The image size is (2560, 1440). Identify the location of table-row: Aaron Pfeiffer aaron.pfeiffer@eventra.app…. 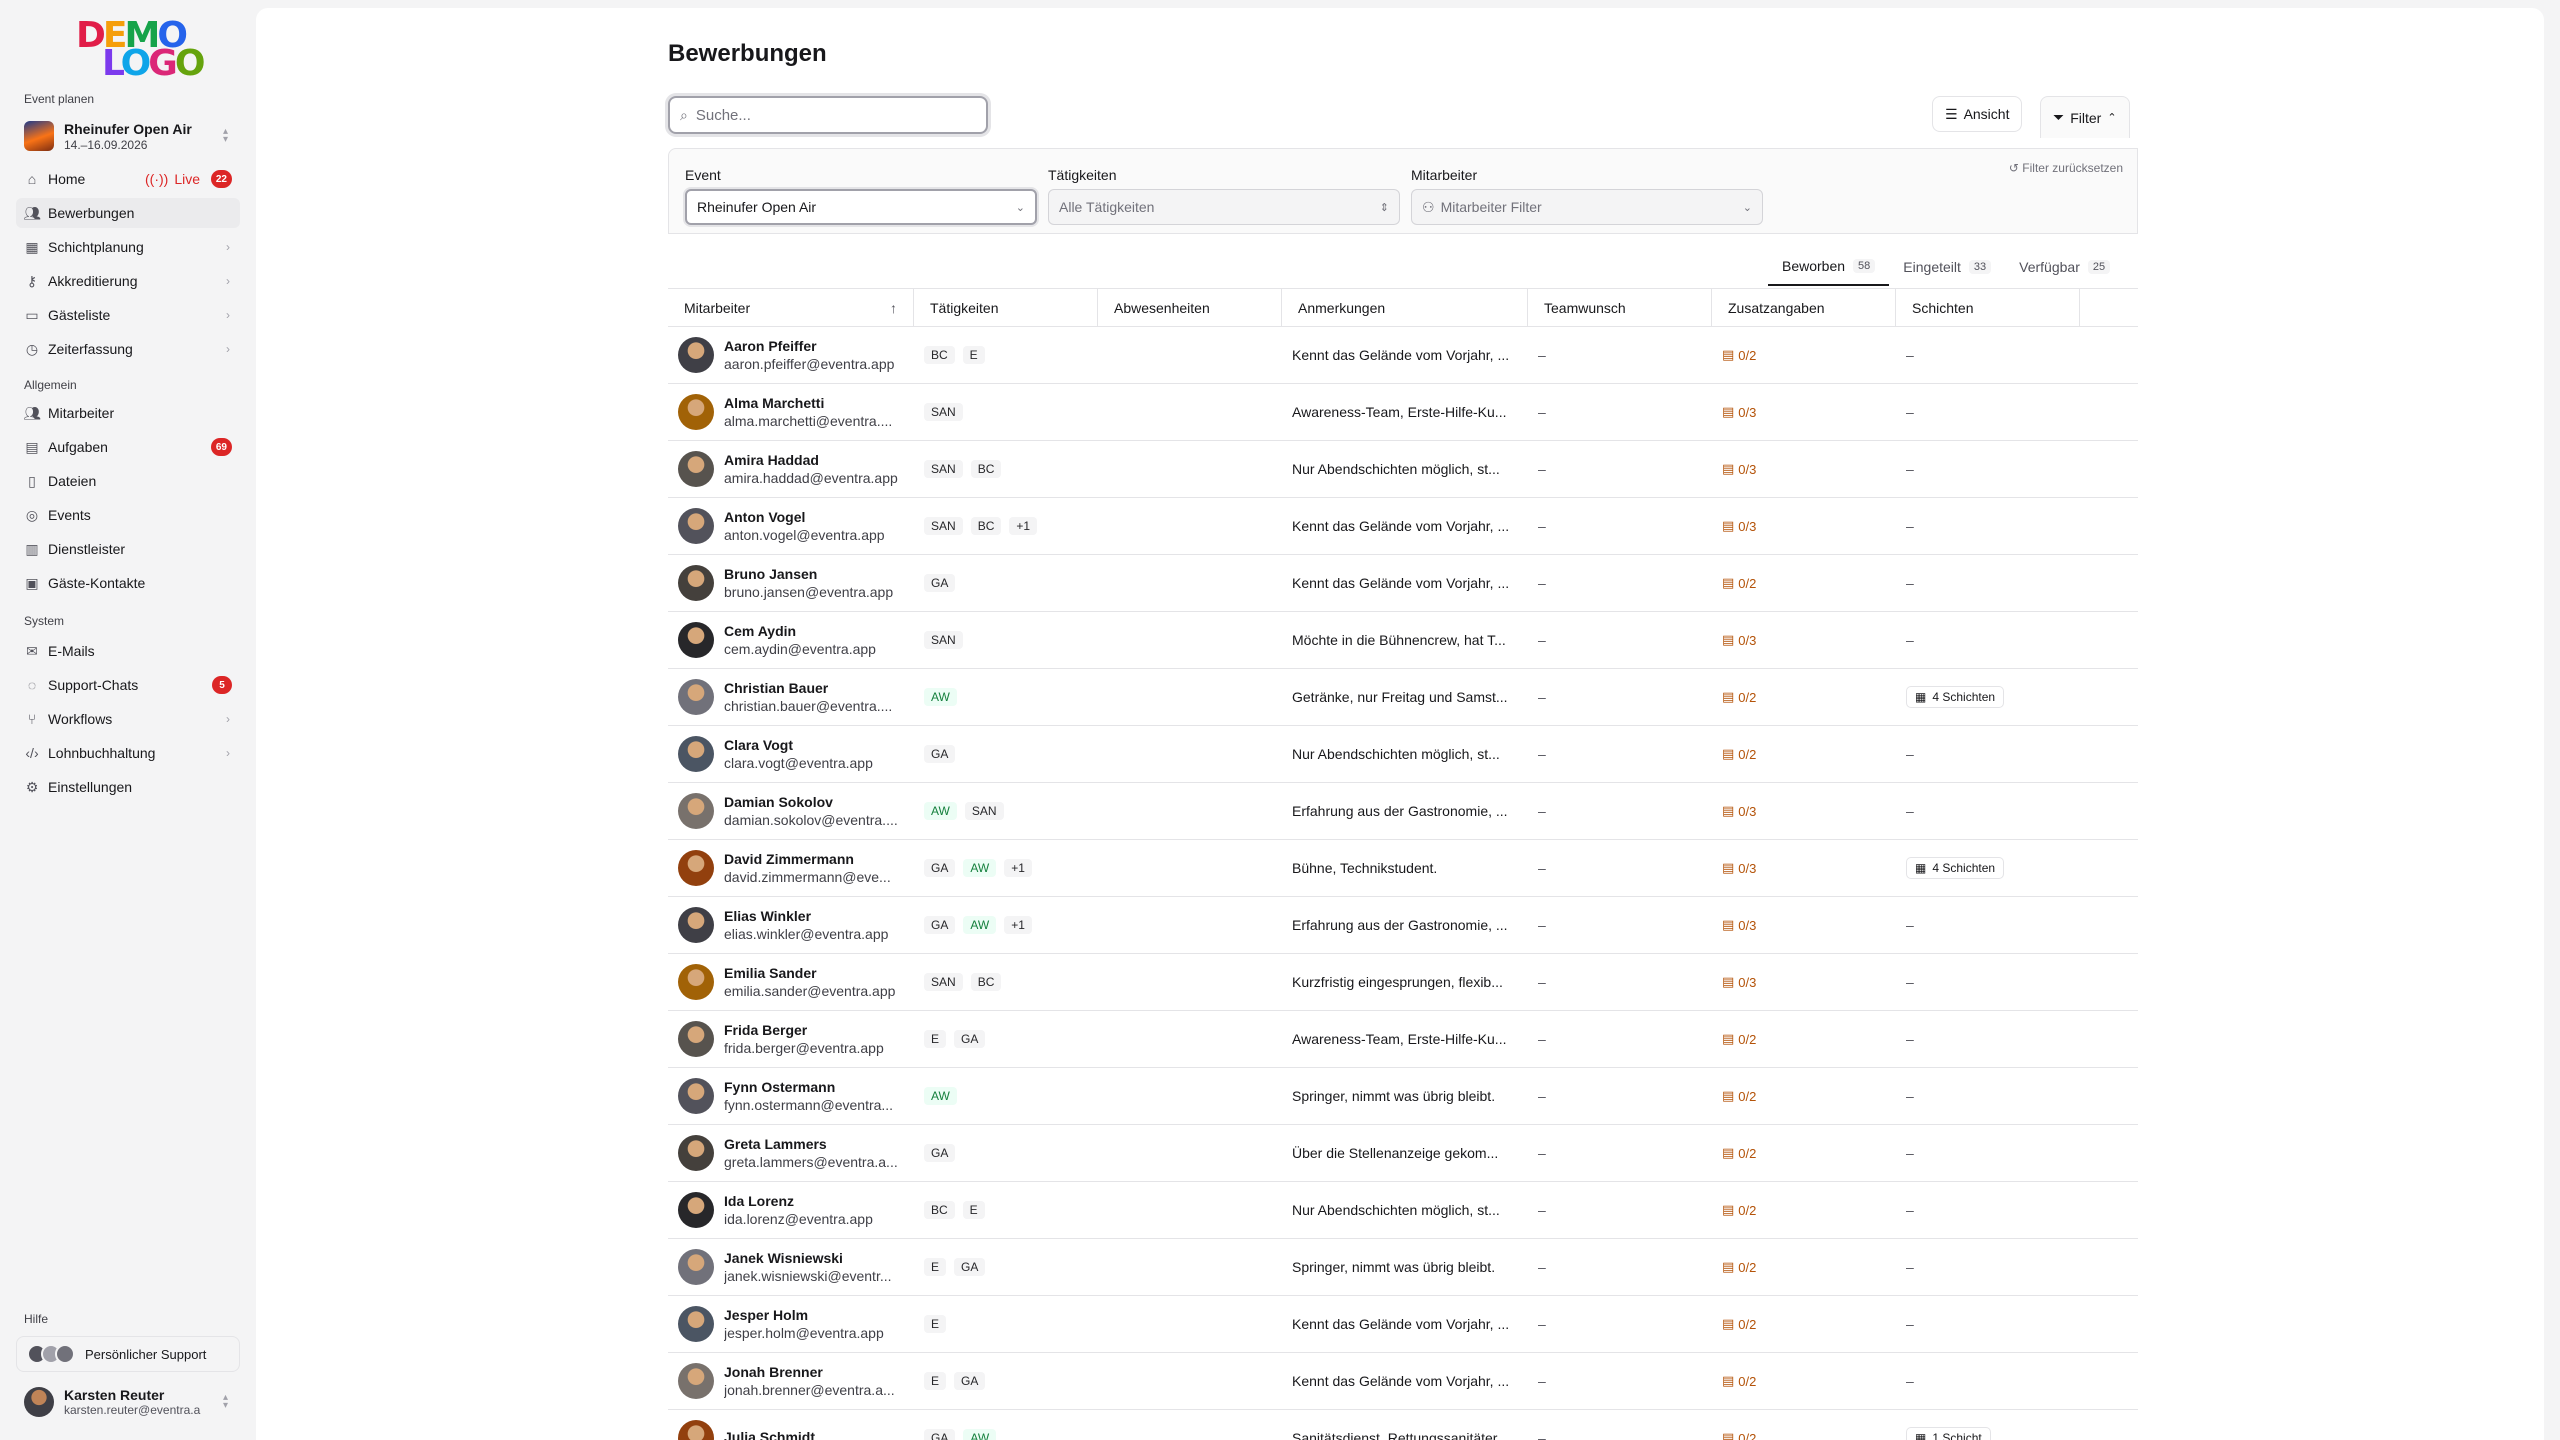
(1403, 355).